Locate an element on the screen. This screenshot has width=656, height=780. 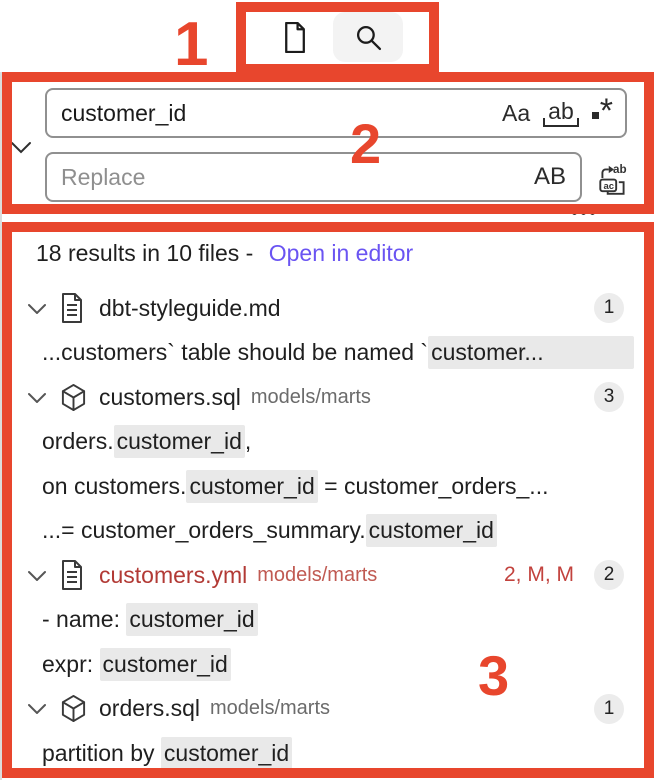
search-icon is located at coordinates (368, 37).